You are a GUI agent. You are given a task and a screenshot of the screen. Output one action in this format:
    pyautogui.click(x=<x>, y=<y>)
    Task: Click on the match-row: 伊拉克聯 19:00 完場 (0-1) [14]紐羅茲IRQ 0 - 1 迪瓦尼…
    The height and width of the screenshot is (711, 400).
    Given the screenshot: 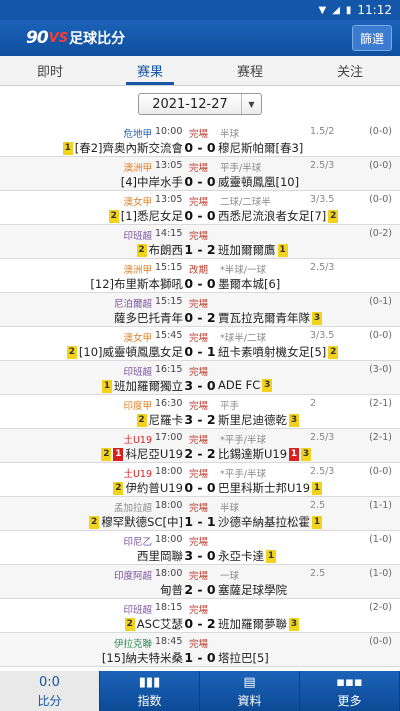 What is the action you would take?
    pyautogui.click(x=200, y=668)
    